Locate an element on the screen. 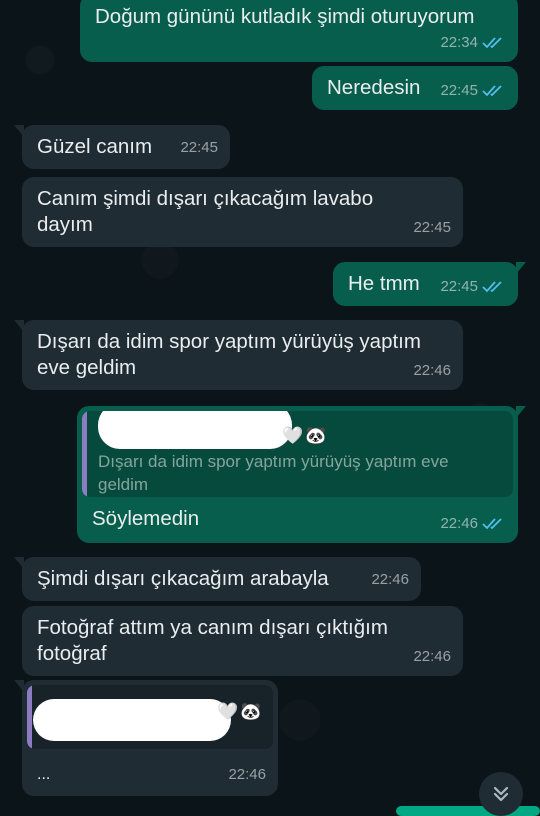 This screenshot has width=540, height=816. incoming-reply-message: 🤍🐼 ... 22:46 is located at coordinates (146, 738).